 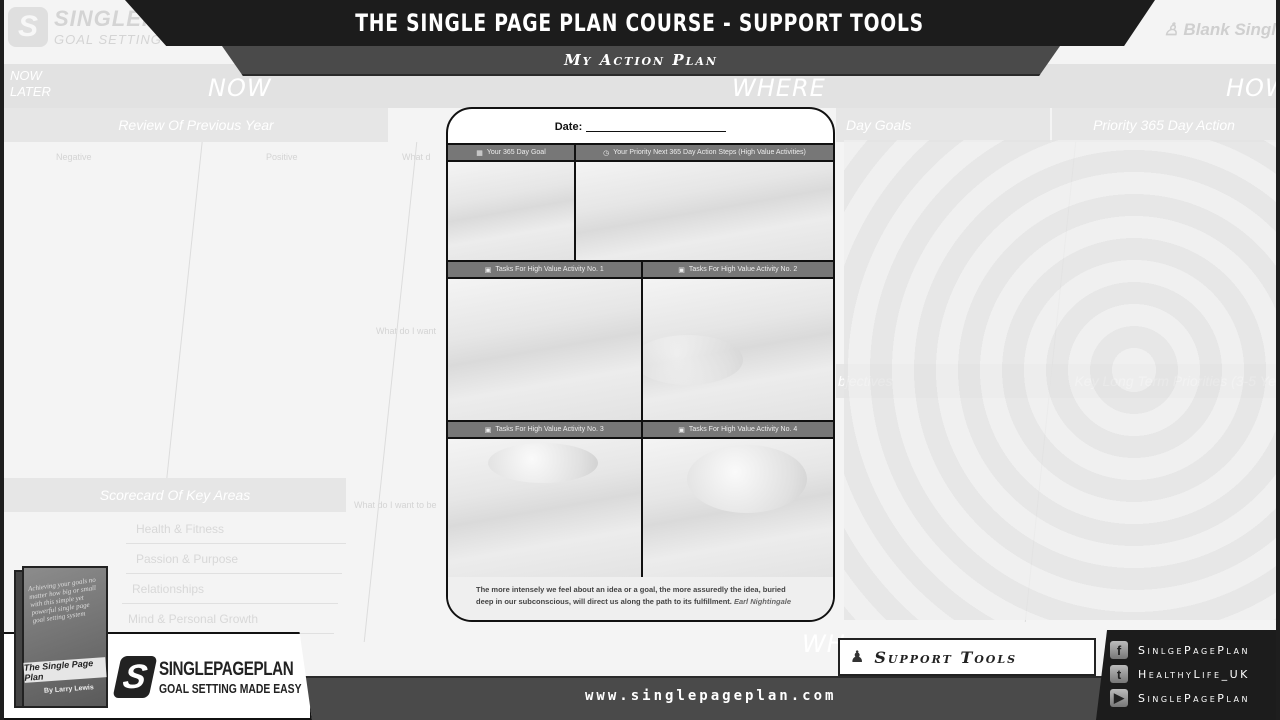 What do you see at coordinates (74, 157) in the screenshot?
I see `review-negative: Negative` at bounding box center [74, 157].